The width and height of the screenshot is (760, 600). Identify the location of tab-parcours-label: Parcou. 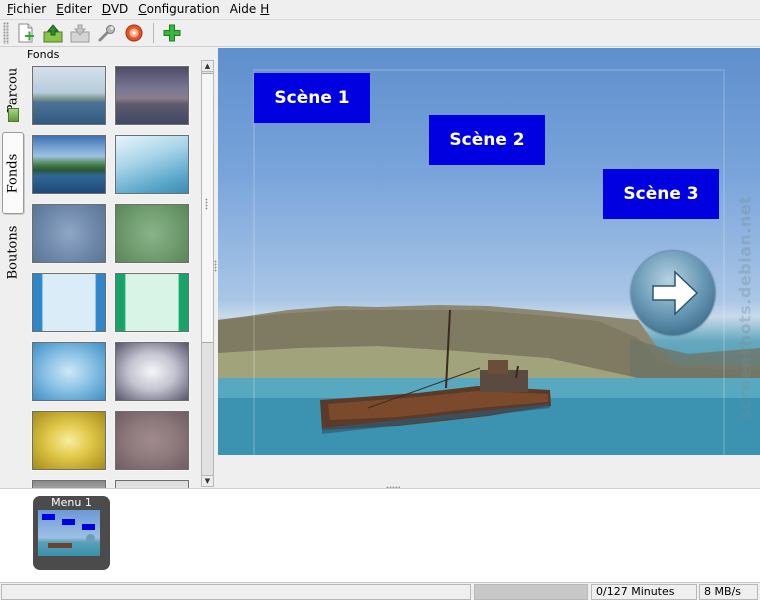
(13, 90).